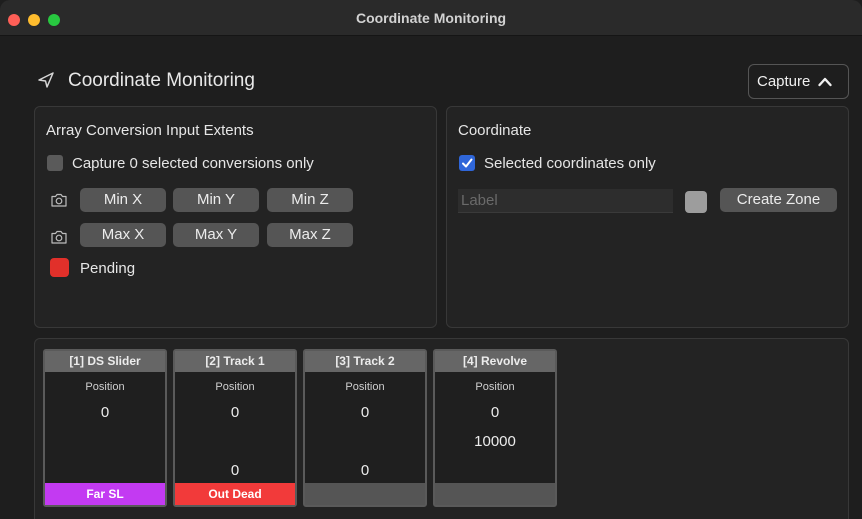 The height and width of the screenshot is (519, 862). What do you see at coordinates (310, 200) in the screenshot?
I see `min-z-button: Min Z` at bounding box center [310, 200].